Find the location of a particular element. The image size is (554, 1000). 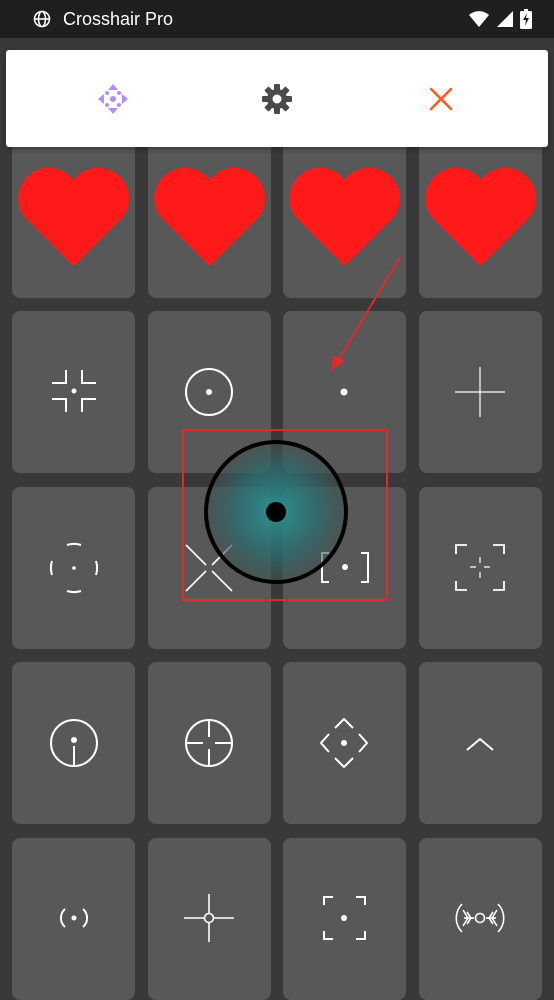

crosshair-circle-crosshair-icon is located at coordinates (209, 743).